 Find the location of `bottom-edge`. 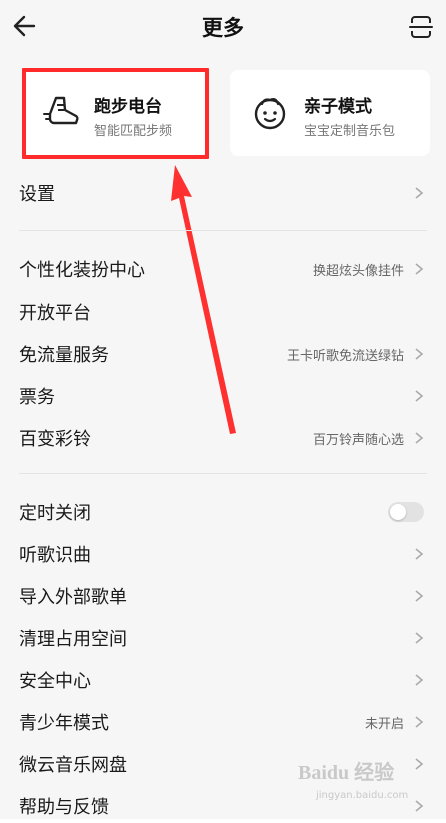

bottom-edge is located at coordinates (223, 821).